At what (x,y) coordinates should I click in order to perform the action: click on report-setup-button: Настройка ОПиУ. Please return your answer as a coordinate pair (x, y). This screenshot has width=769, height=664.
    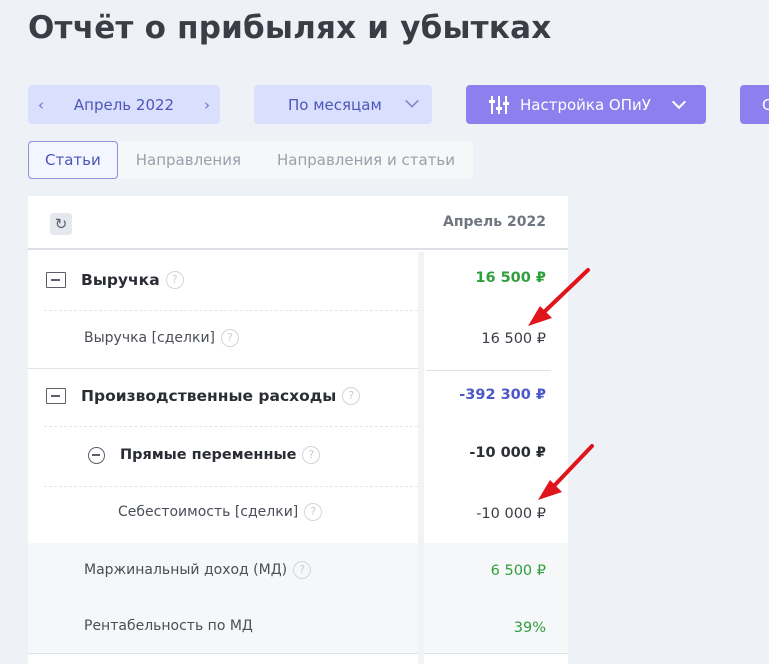
    Looking at the image, I should click on (586, 104).